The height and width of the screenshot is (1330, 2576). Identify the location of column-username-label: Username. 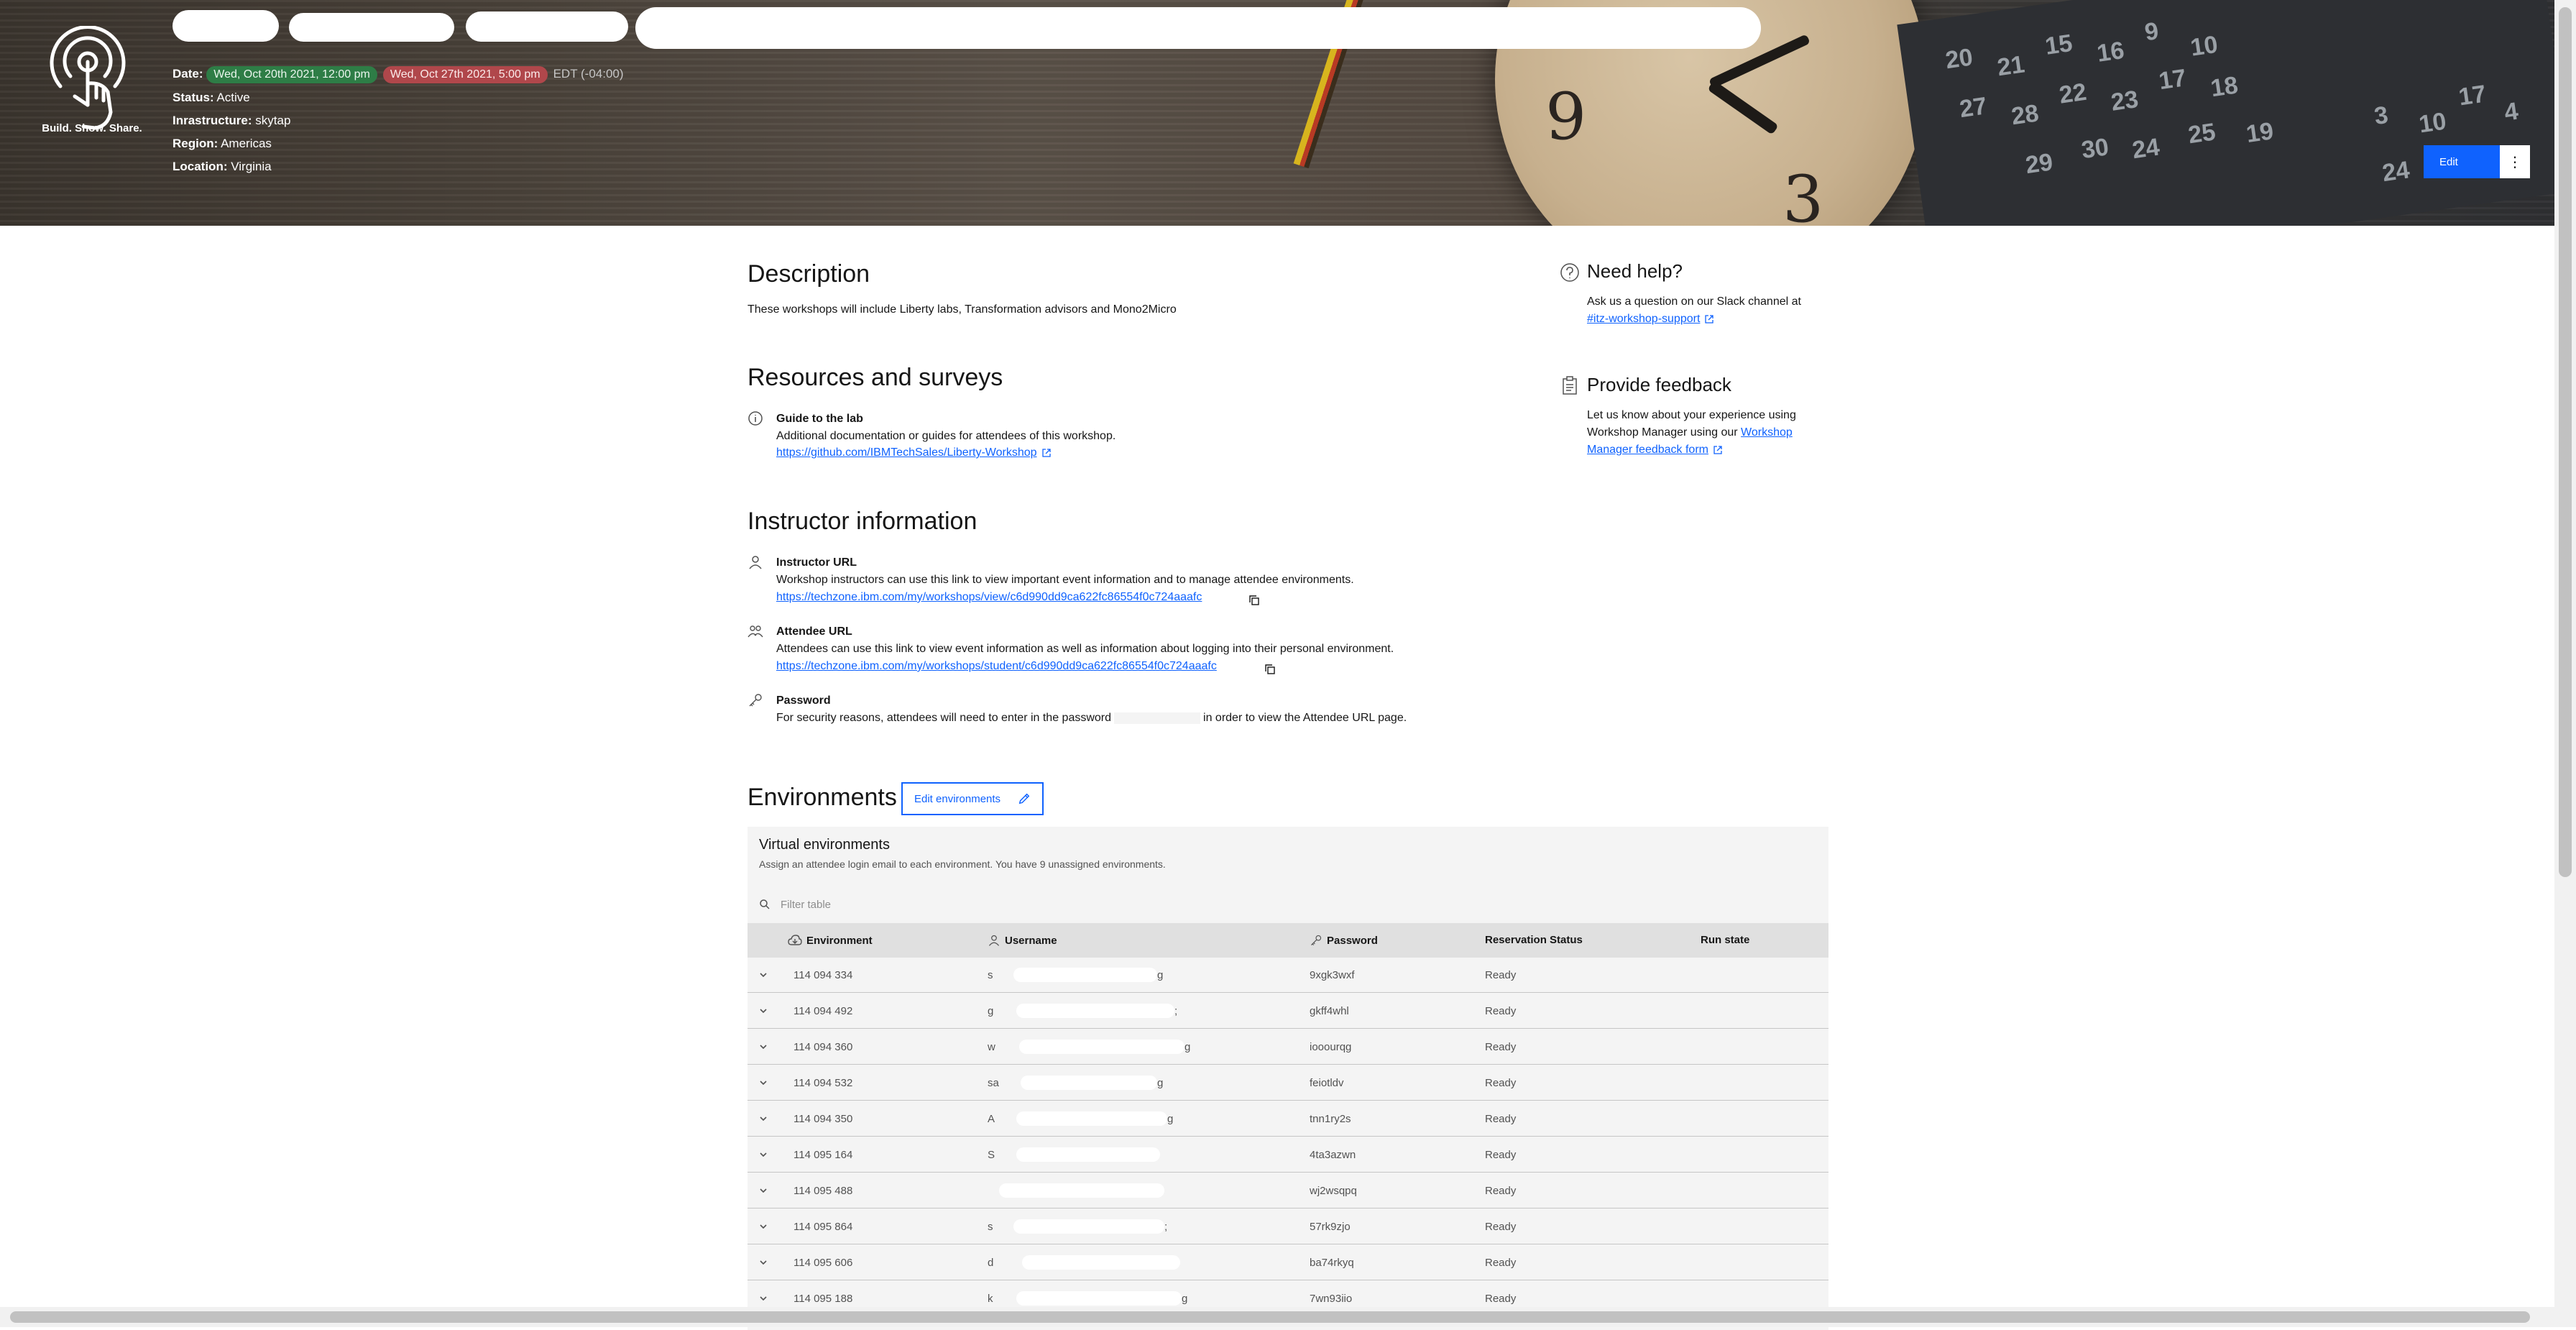
(1031, 941).